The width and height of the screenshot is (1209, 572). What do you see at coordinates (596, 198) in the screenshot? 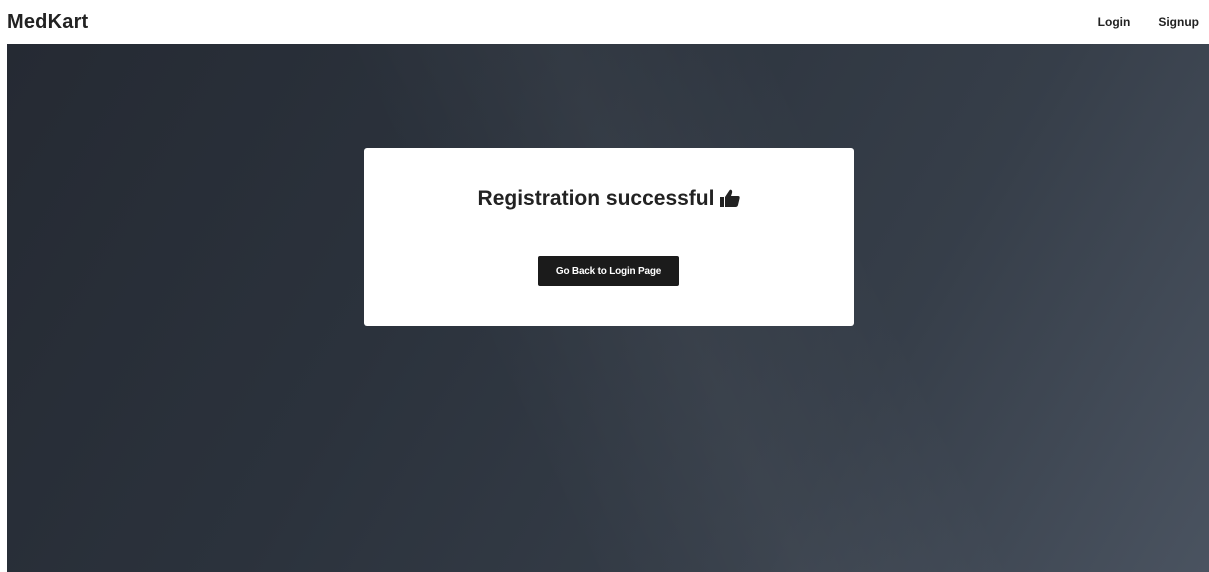
I see `registration-message: Registration successful` at bounding box center [596, 198].